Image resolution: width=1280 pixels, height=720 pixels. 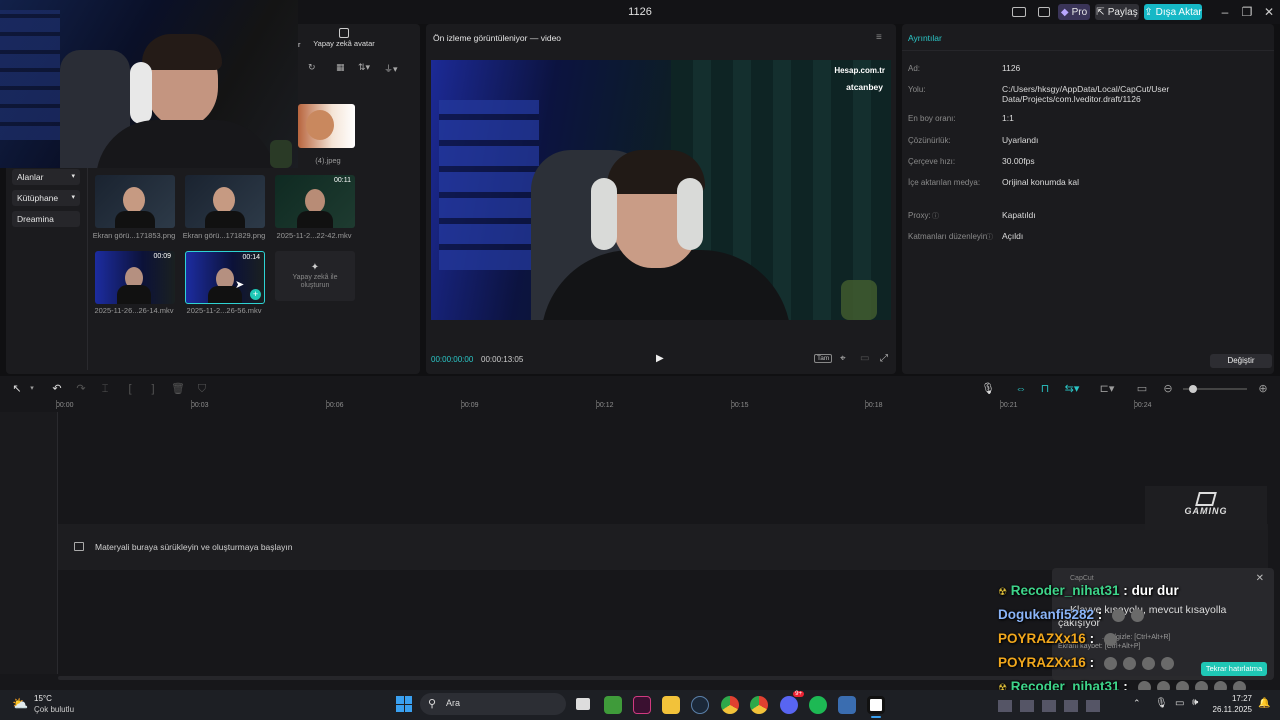 What do you see at coordinates (1072, 389) in the screenshot?
I see `linkage-icon: ⇆▾` at bounding box center [1072, 389].